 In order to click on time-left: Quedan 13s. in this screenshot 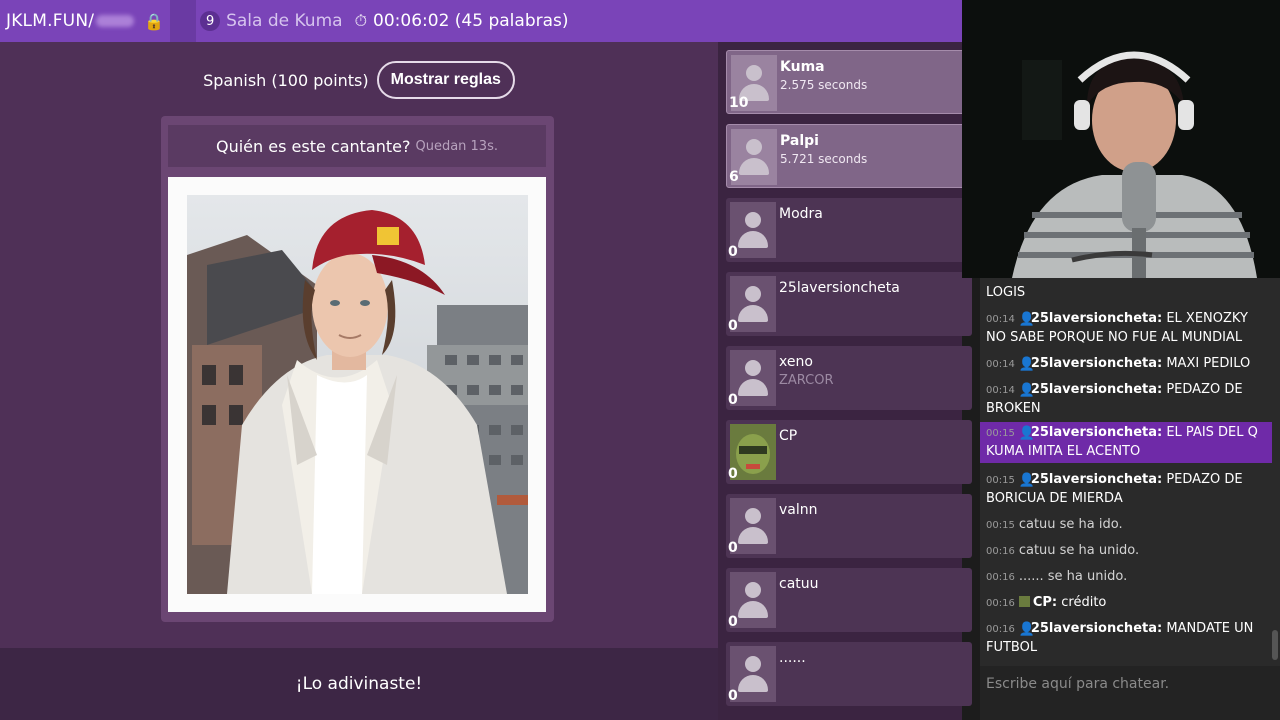, I will do `click(456, 146)`.